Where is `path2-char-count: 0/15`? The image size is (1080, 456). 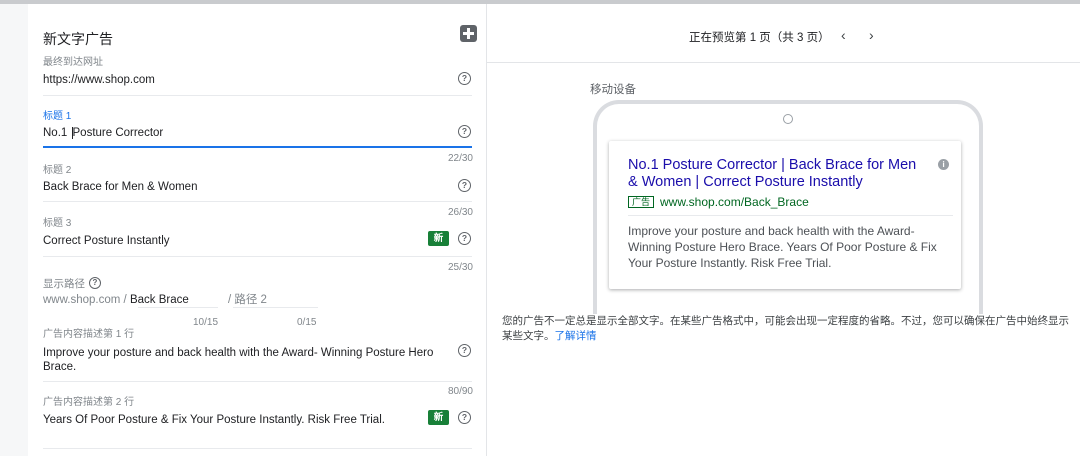
path2-char-count: 0/15 is located at coordinates (307, 322).